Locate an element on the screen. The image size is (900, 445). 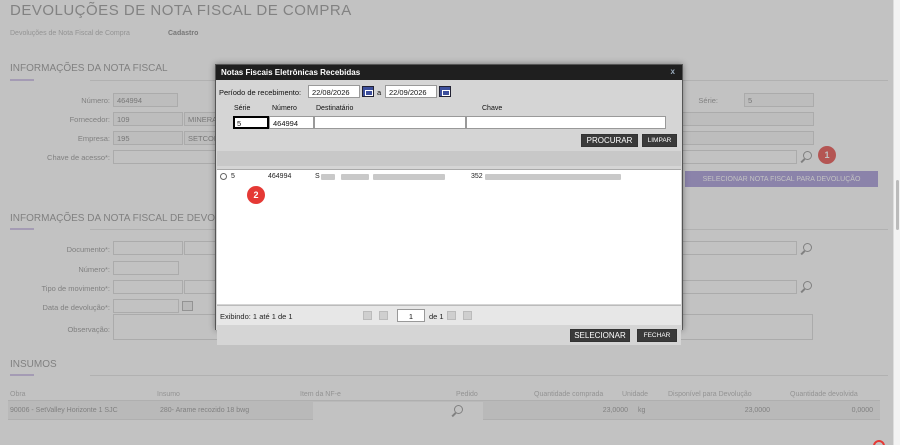
prev-page-icon is located at coordinates (383, 315).